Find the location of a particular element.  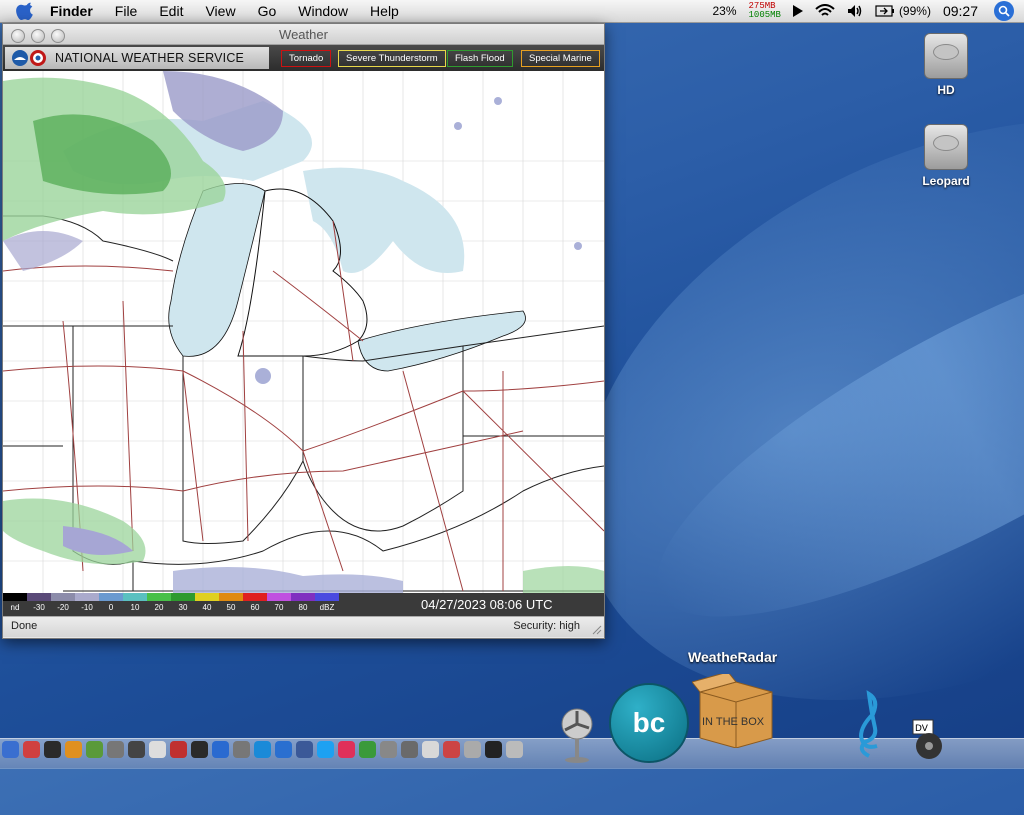

dbz-scale-cell: -30 is located at coordinates (39, 604).